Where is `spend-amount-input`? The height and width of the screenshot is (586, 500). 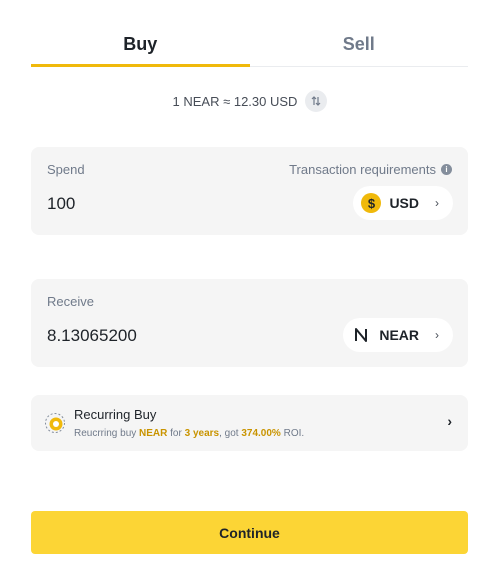 spend-amount-input is located at coordinates (177, 204).